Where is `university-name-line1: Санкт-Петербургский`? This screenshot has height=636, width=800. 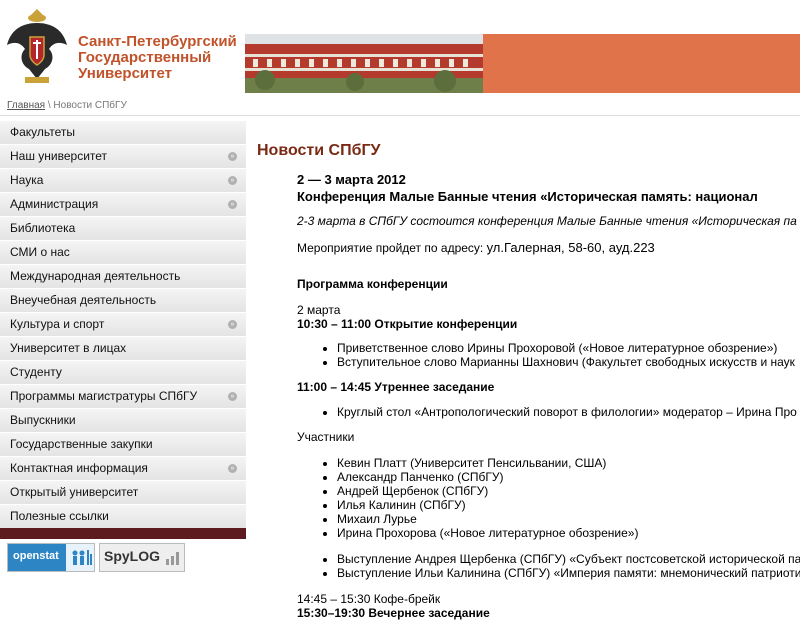
university-name-line1: Санкт-Петербургский is located at coordinates (157, 41).